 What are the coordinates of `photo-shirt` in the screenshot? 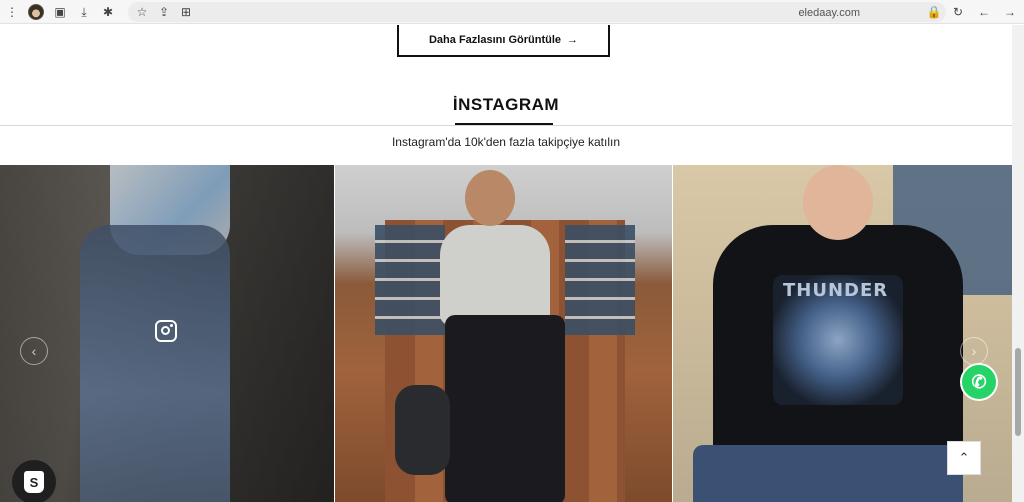 It's located at (495, 275).